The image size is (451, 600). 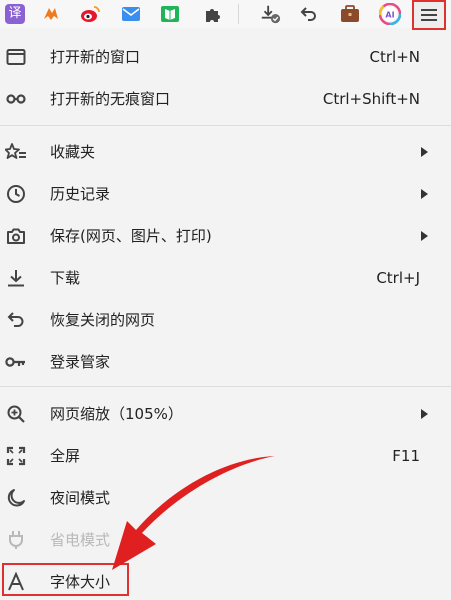 I want to click on menu-item-label: 登录管家, so click(x=80, y=362).